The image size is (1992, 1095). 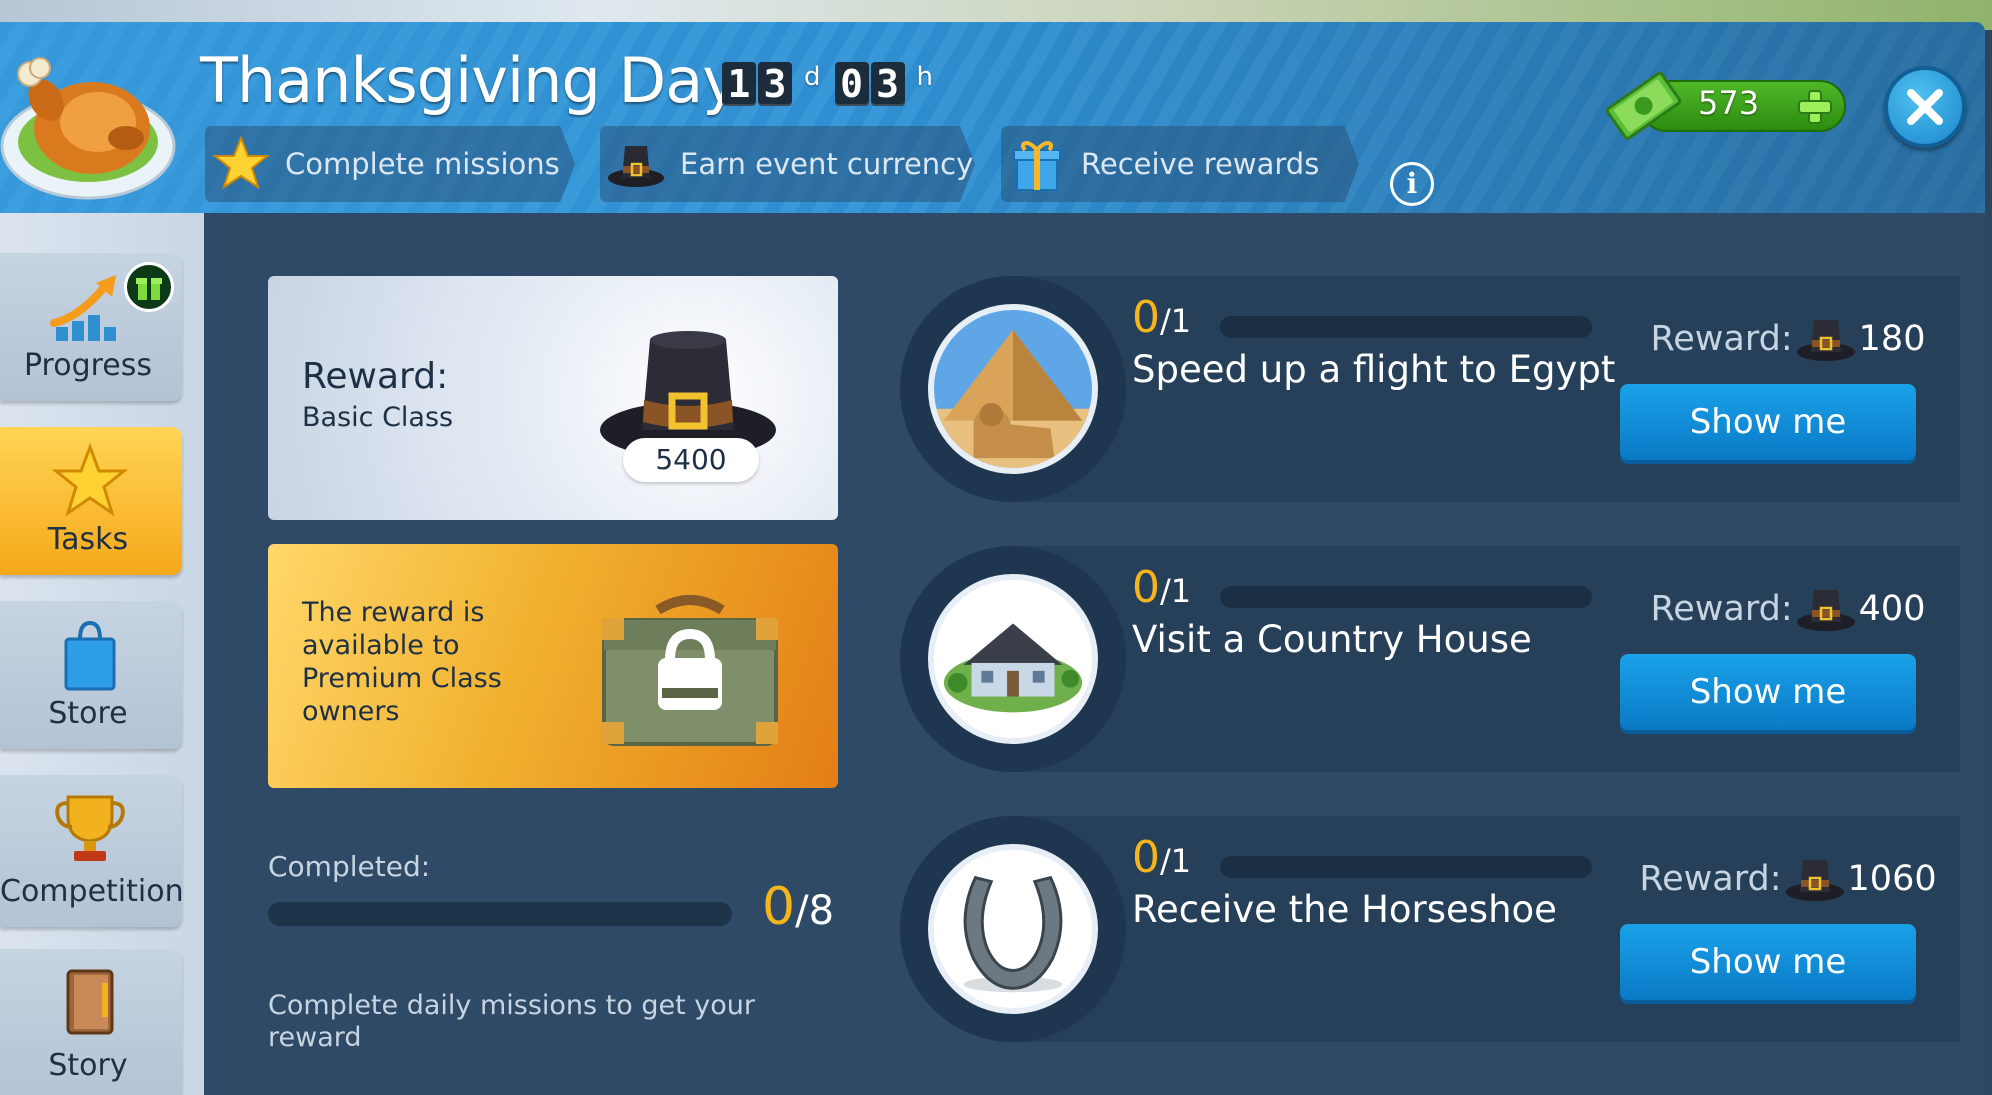 I want to click on add-currency-button, so click(x=1815, y=107).